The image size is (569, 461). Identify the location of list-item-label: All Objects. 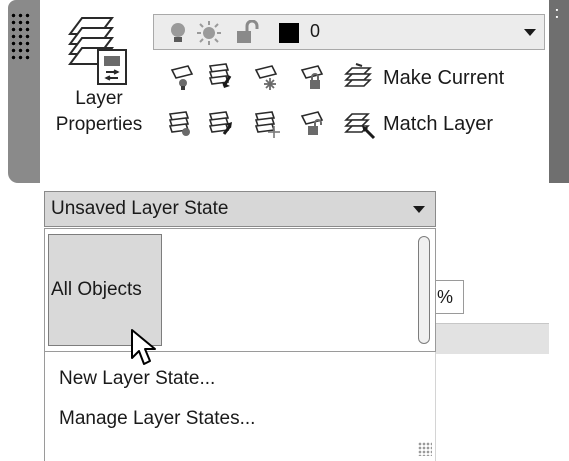
(96, 289).